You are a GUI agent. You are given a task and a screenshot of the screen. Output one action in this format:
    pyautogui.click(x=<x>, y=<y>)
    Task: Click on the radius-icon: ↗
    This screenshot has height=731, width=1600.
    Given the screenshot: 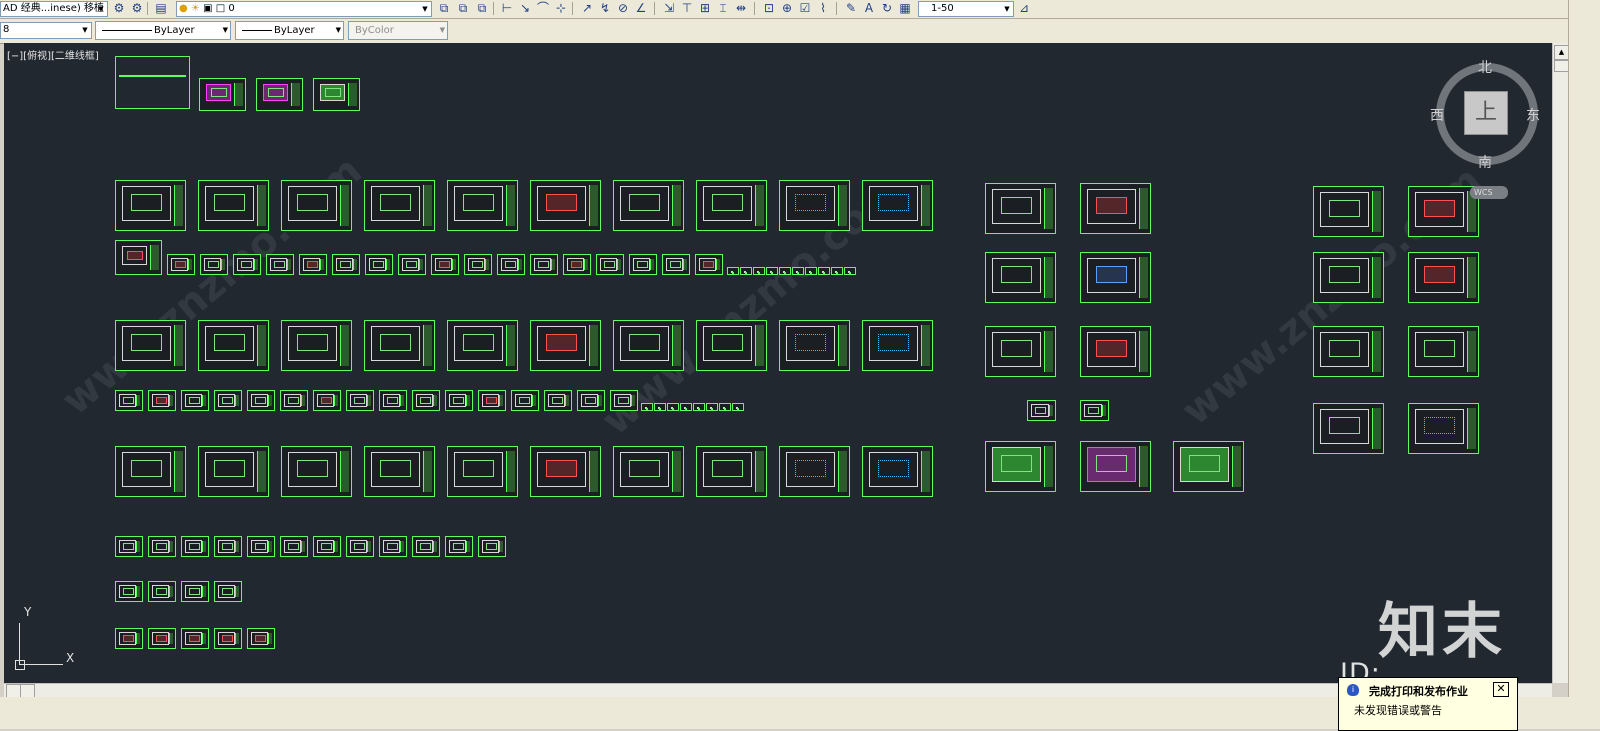 What is the action you would take?
    pyautogui.click(x=587, y=8)
    